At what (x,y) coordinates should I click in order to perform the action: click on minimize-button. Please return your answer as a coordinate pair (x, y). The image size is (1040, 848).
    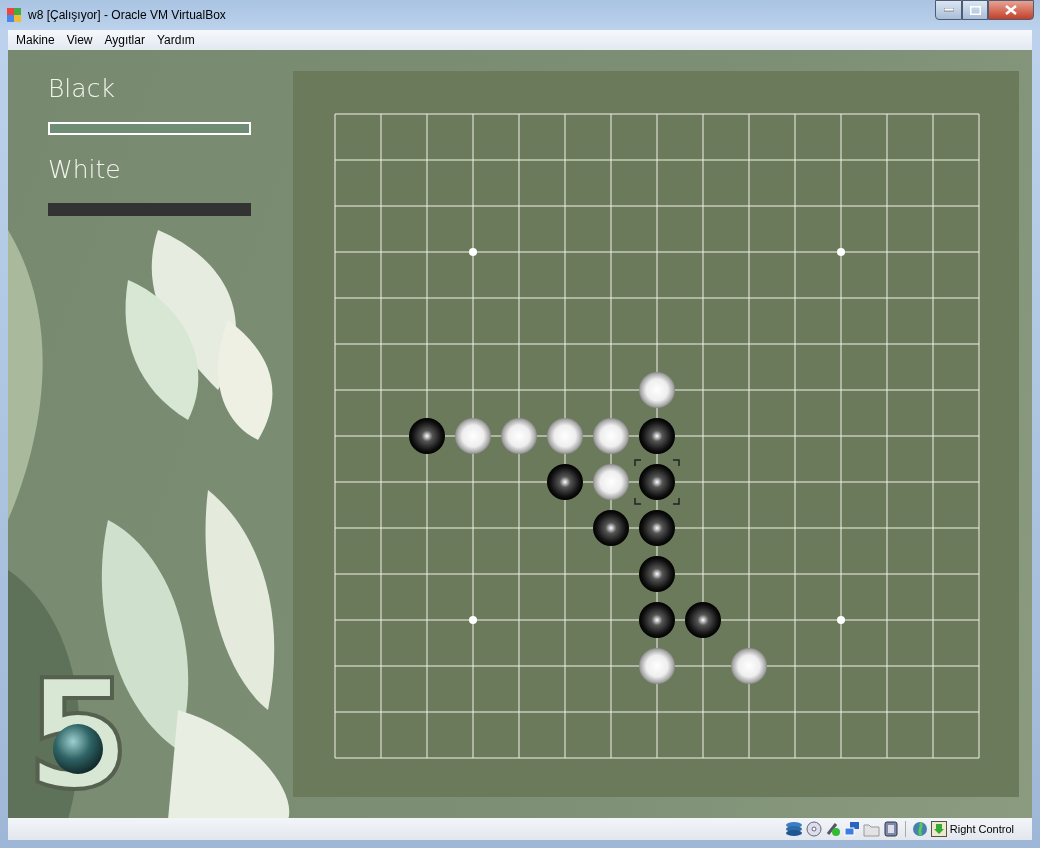
    Looking at the image, I should click on (948, 10).